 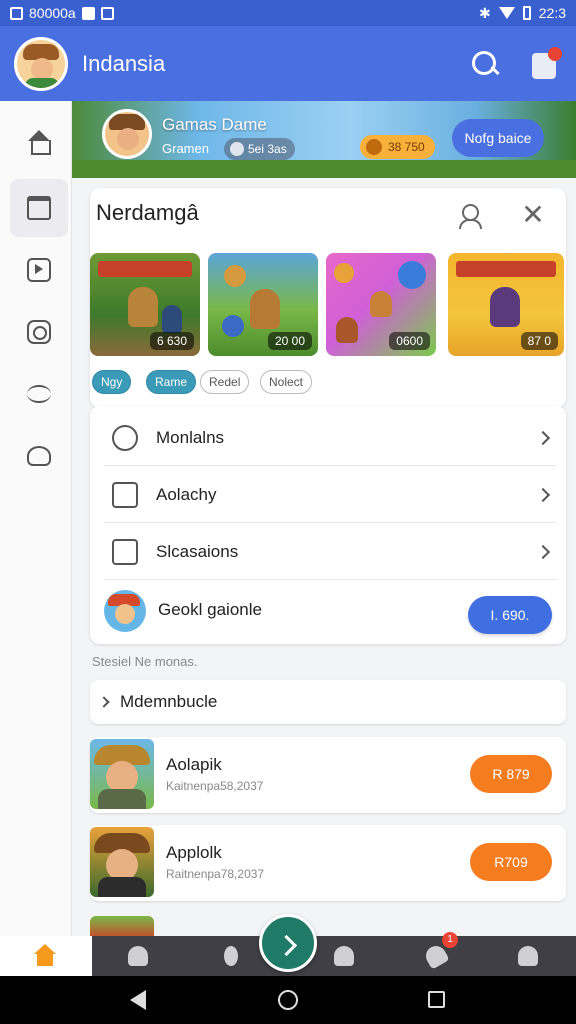 What do you see at coordinates (124, 63) in the screenshot?
I see `app-title: Indansia` at bounding box center [124, 63].